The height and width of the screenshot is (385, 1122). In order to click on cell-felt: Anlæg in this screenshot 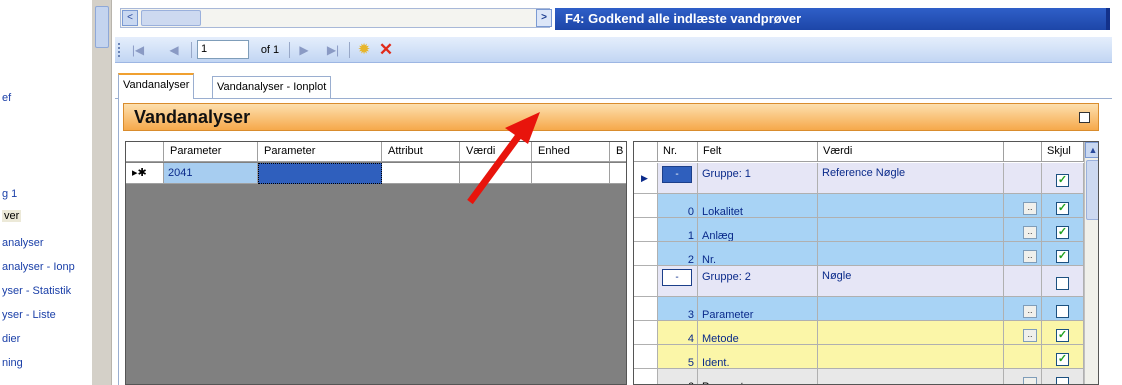, I will do `click(758, 230)`.